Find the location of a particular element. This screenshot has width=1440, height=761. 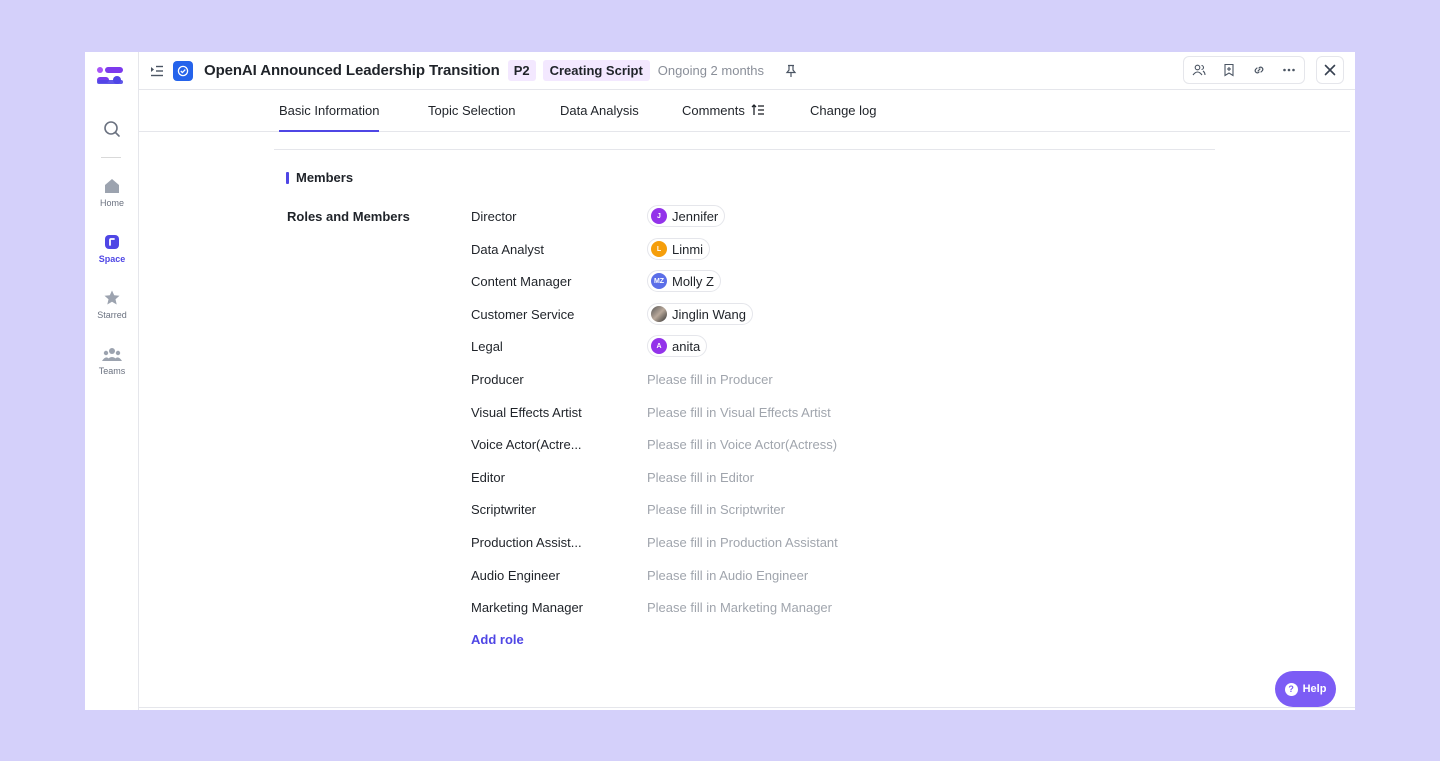

sidebar: Home Space Starred Teams is located at coordinates (112, 381).